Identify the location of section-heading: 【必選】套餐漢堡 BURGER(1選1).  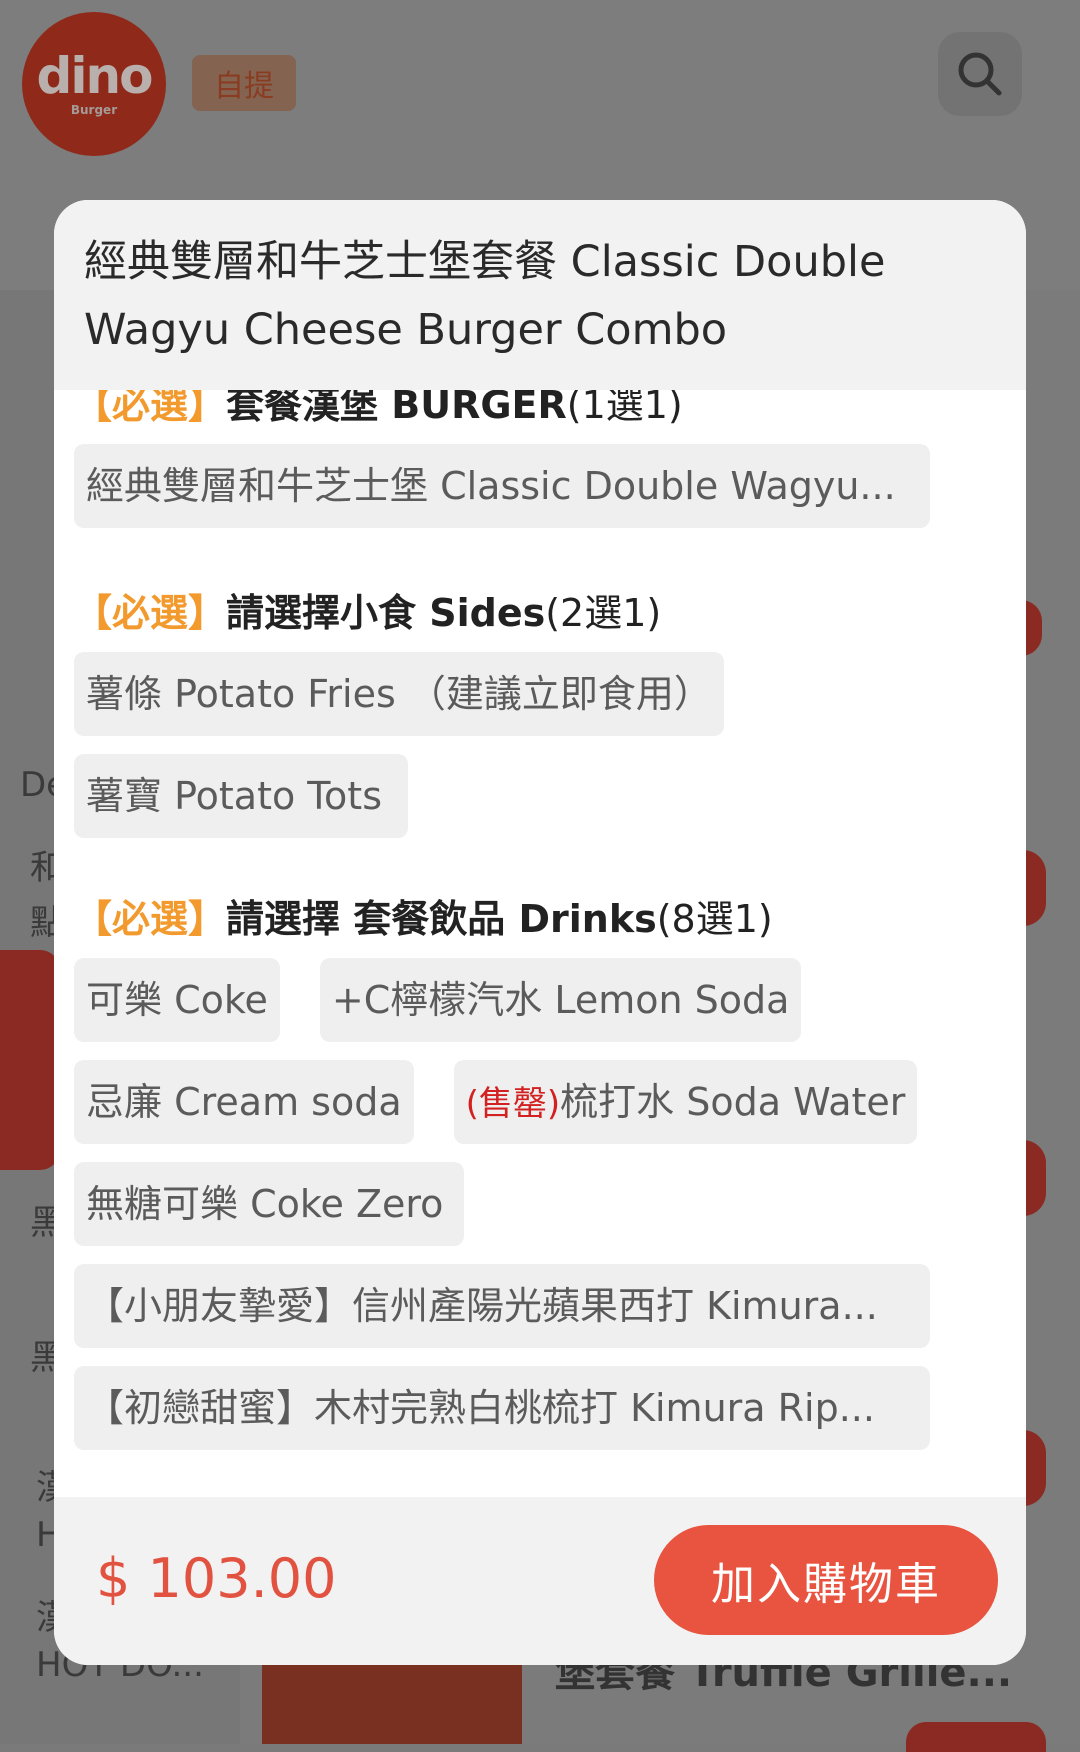
(550, 415).